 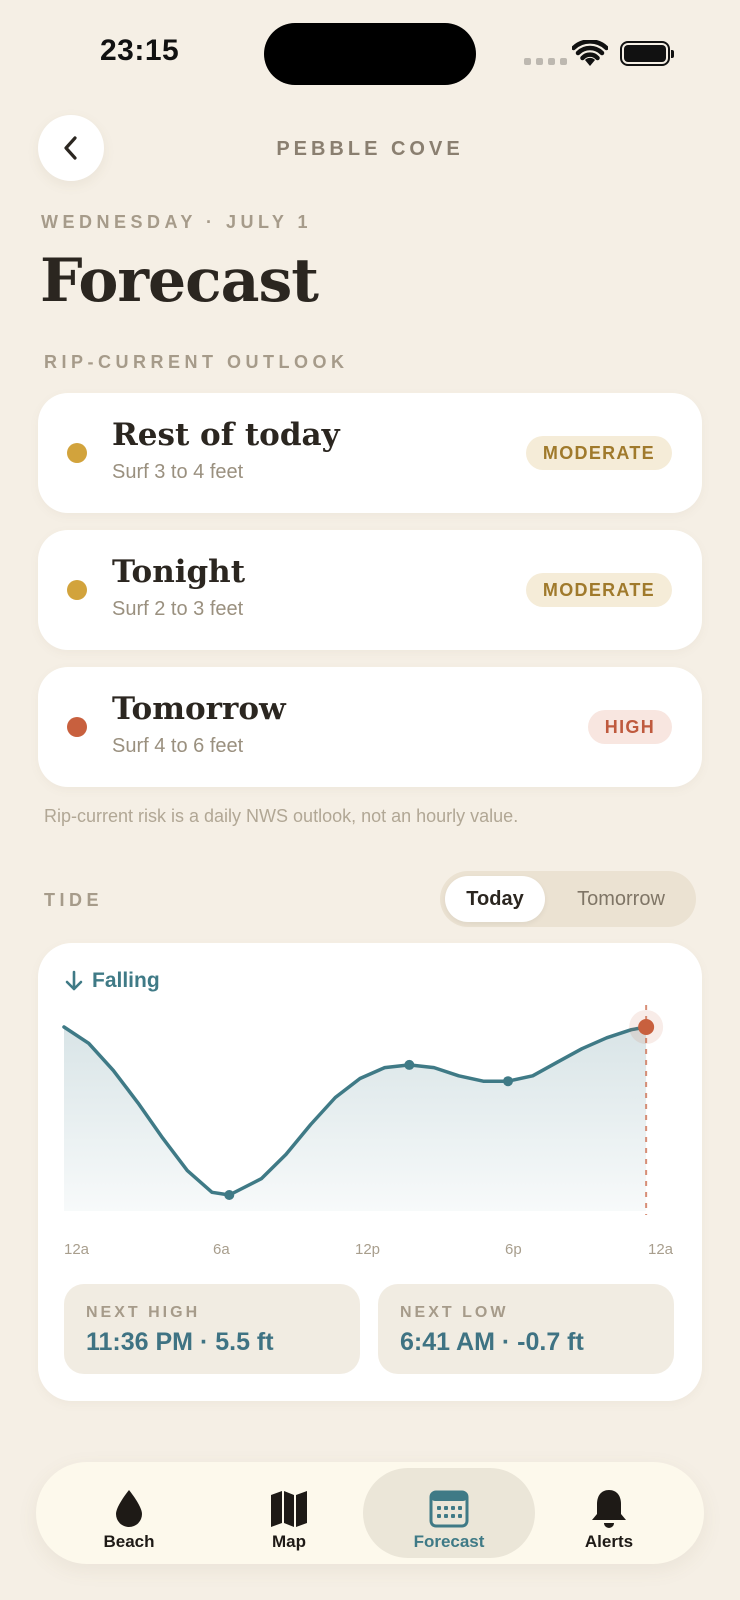 What do you see at coordinates (590, 53) in the screenshot?
I see `wifi-icon` at bounding box center [590, 53].